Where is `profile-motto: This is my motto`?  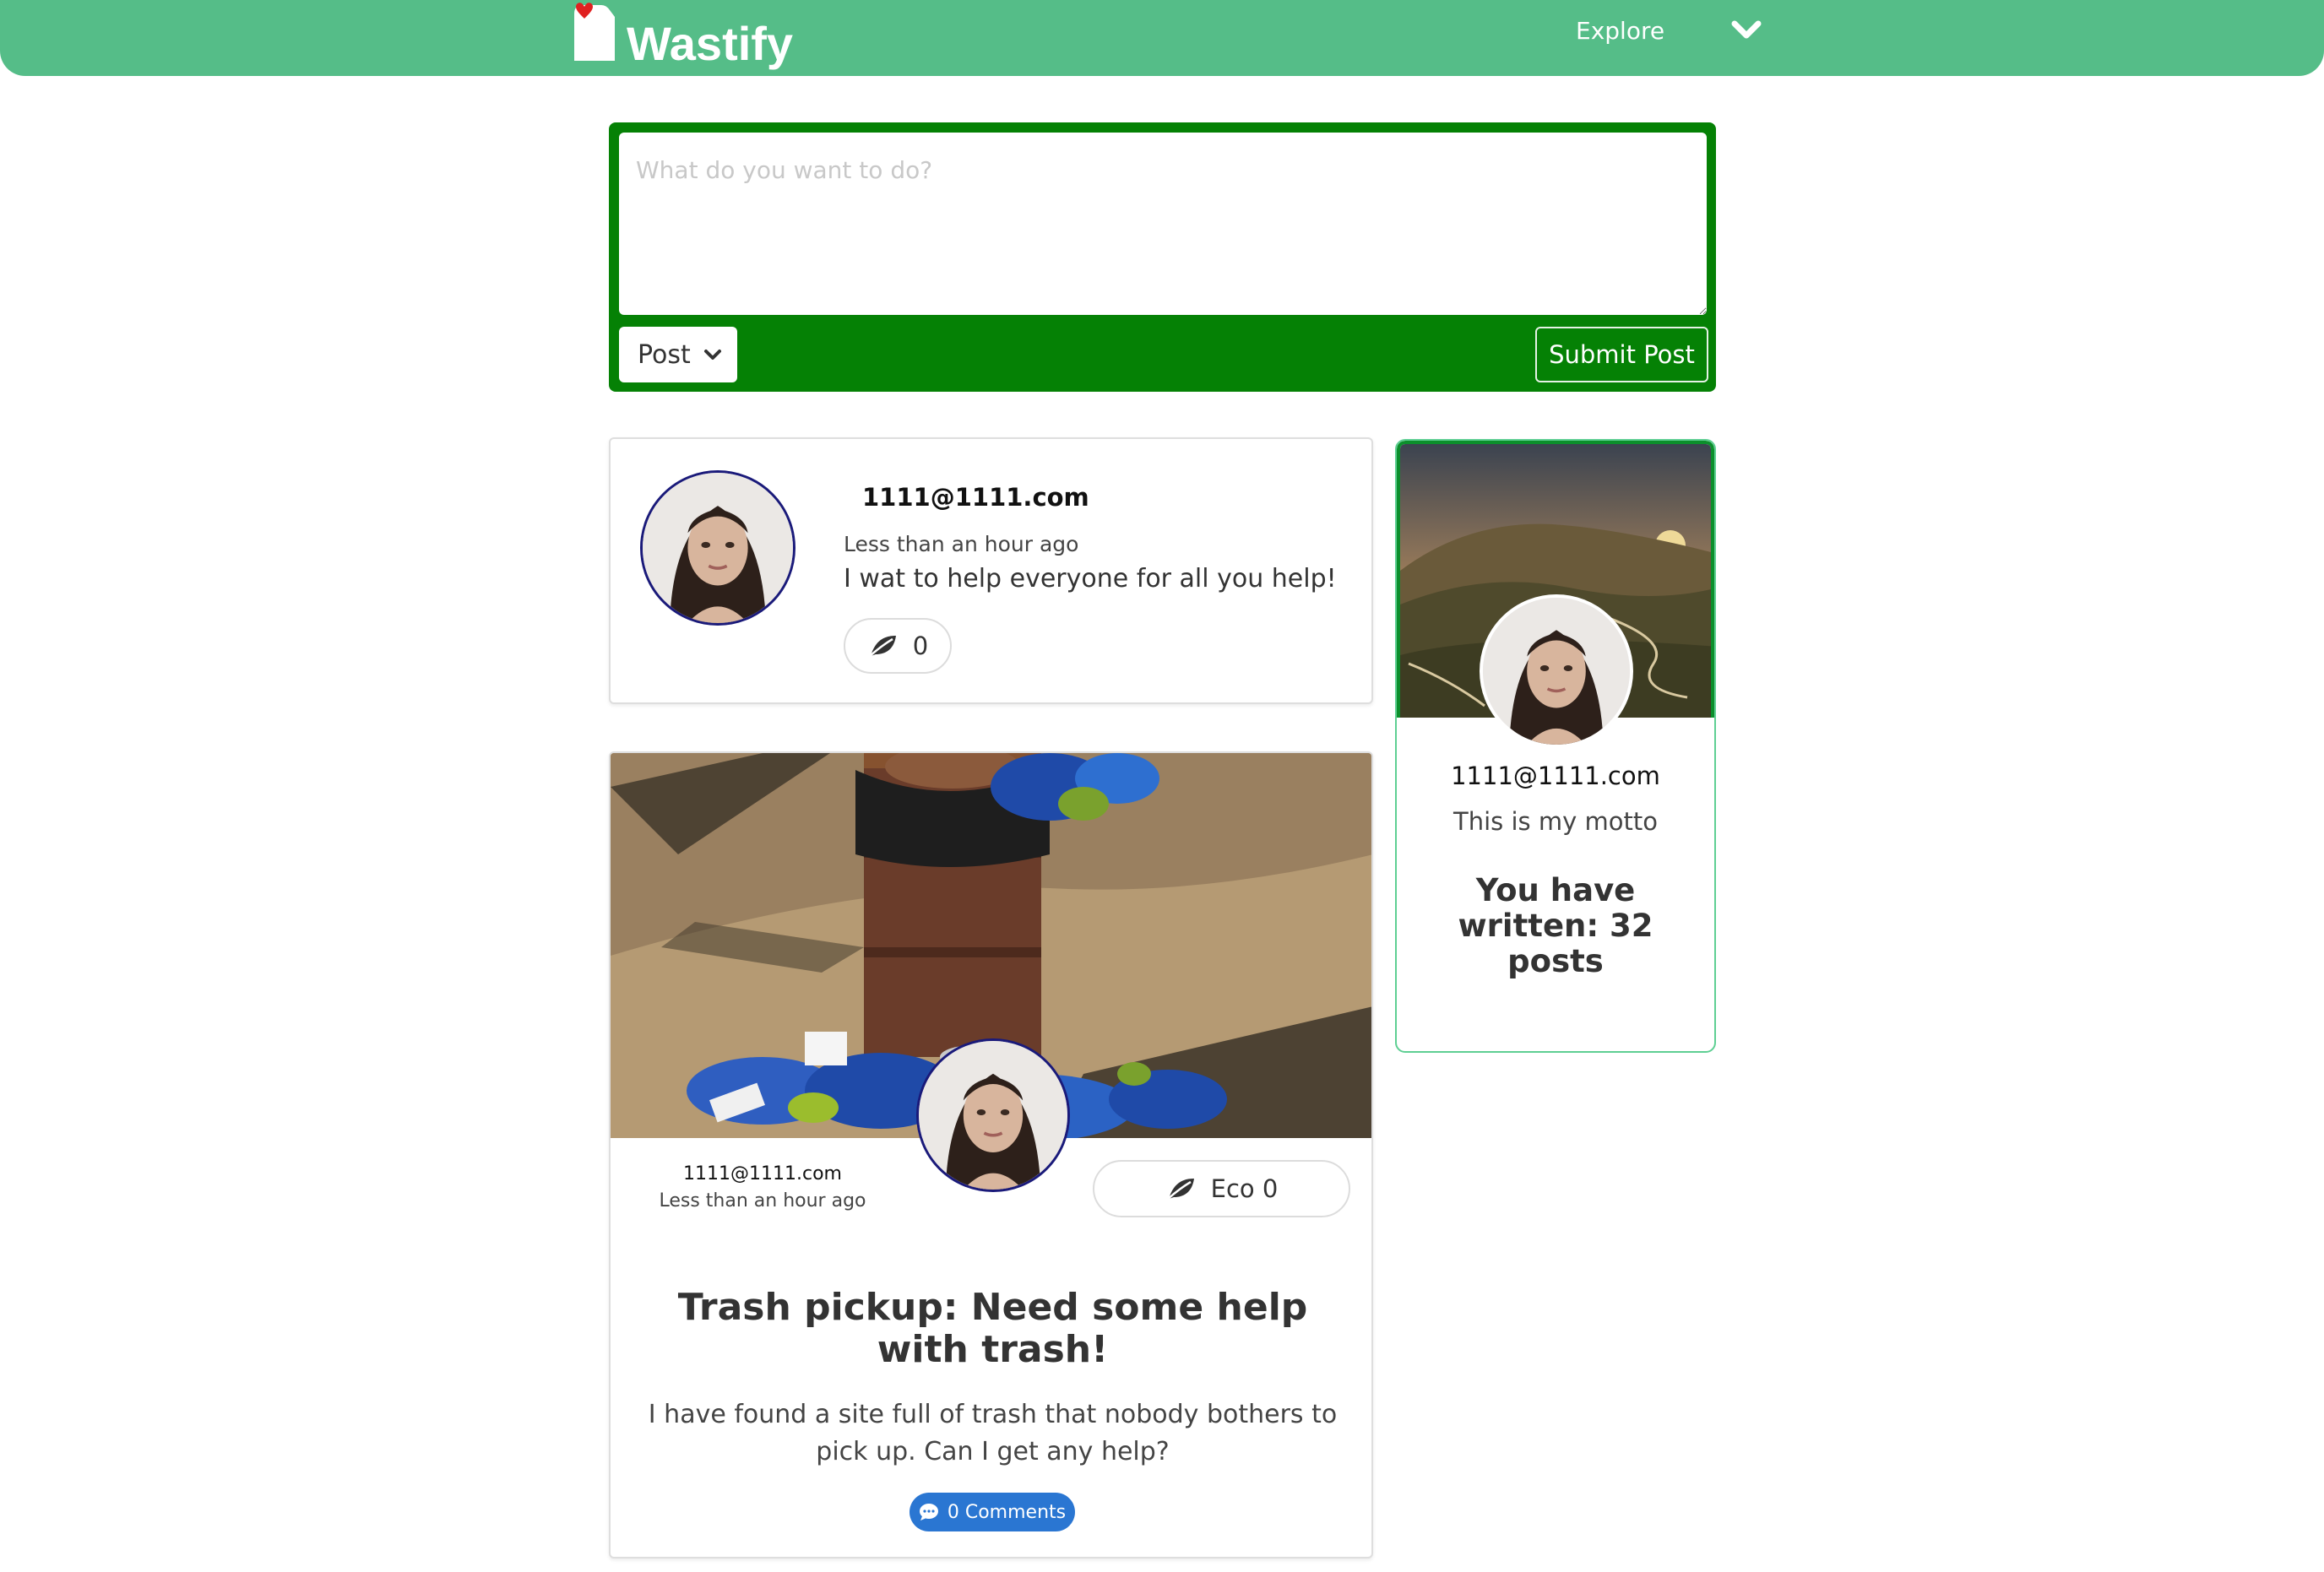 profile-motto: This is my motto is located at coordinates (1555, 821).